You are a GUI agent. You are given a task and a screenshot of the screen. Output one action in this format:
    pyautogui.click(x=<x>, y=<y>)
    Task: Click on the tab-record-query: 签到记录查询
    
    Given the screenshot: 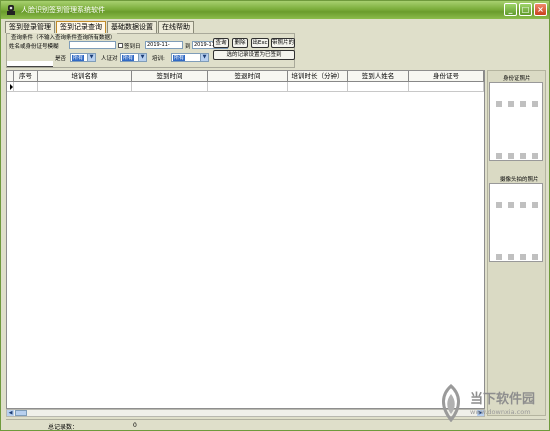 What is the action you would take?
    pyautogui.click(x=81, y=27)
    